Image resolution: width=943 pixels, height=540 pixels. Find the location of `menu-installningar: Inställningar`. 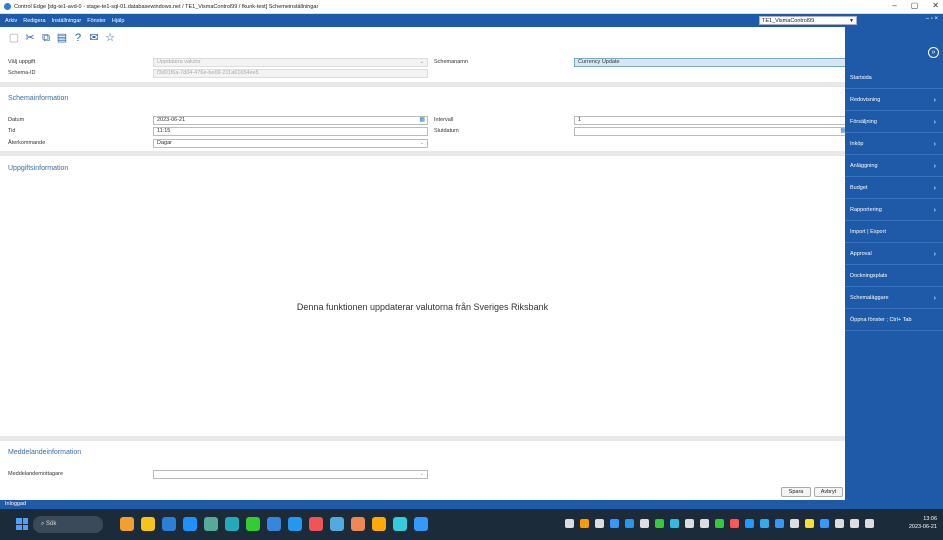

menu-installningar: Inställningar is located at coordinates (67, 21).